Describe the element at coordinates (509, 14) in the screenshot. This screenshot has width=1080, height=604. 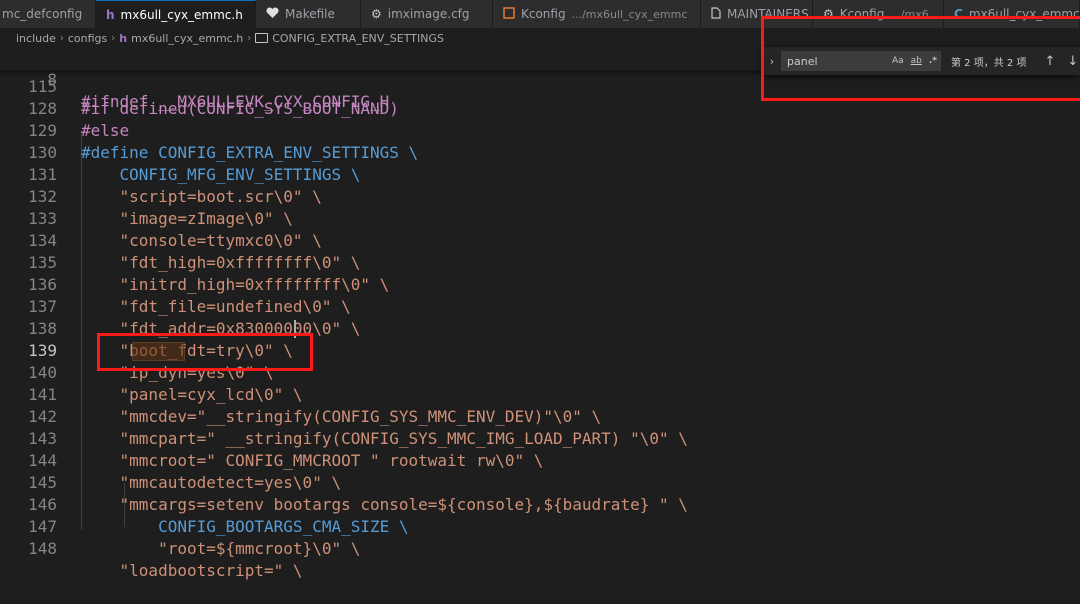
I see `kconfig-icon` at that location.